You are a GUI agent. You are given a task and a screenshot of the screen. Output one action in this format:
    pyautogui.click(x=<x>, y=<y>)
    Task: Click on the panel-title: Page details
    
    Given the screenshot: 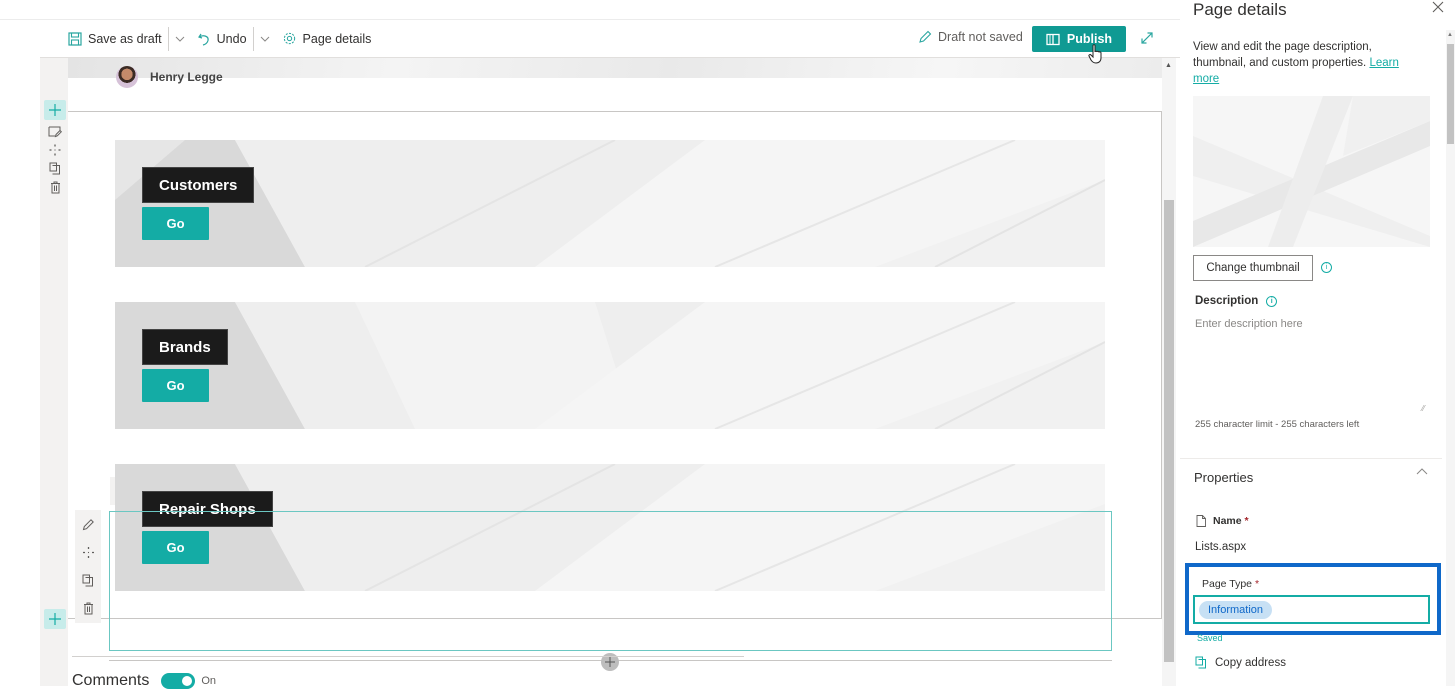 What is the action you would take?
    pyautogui.click(x=1240, y=9)
    